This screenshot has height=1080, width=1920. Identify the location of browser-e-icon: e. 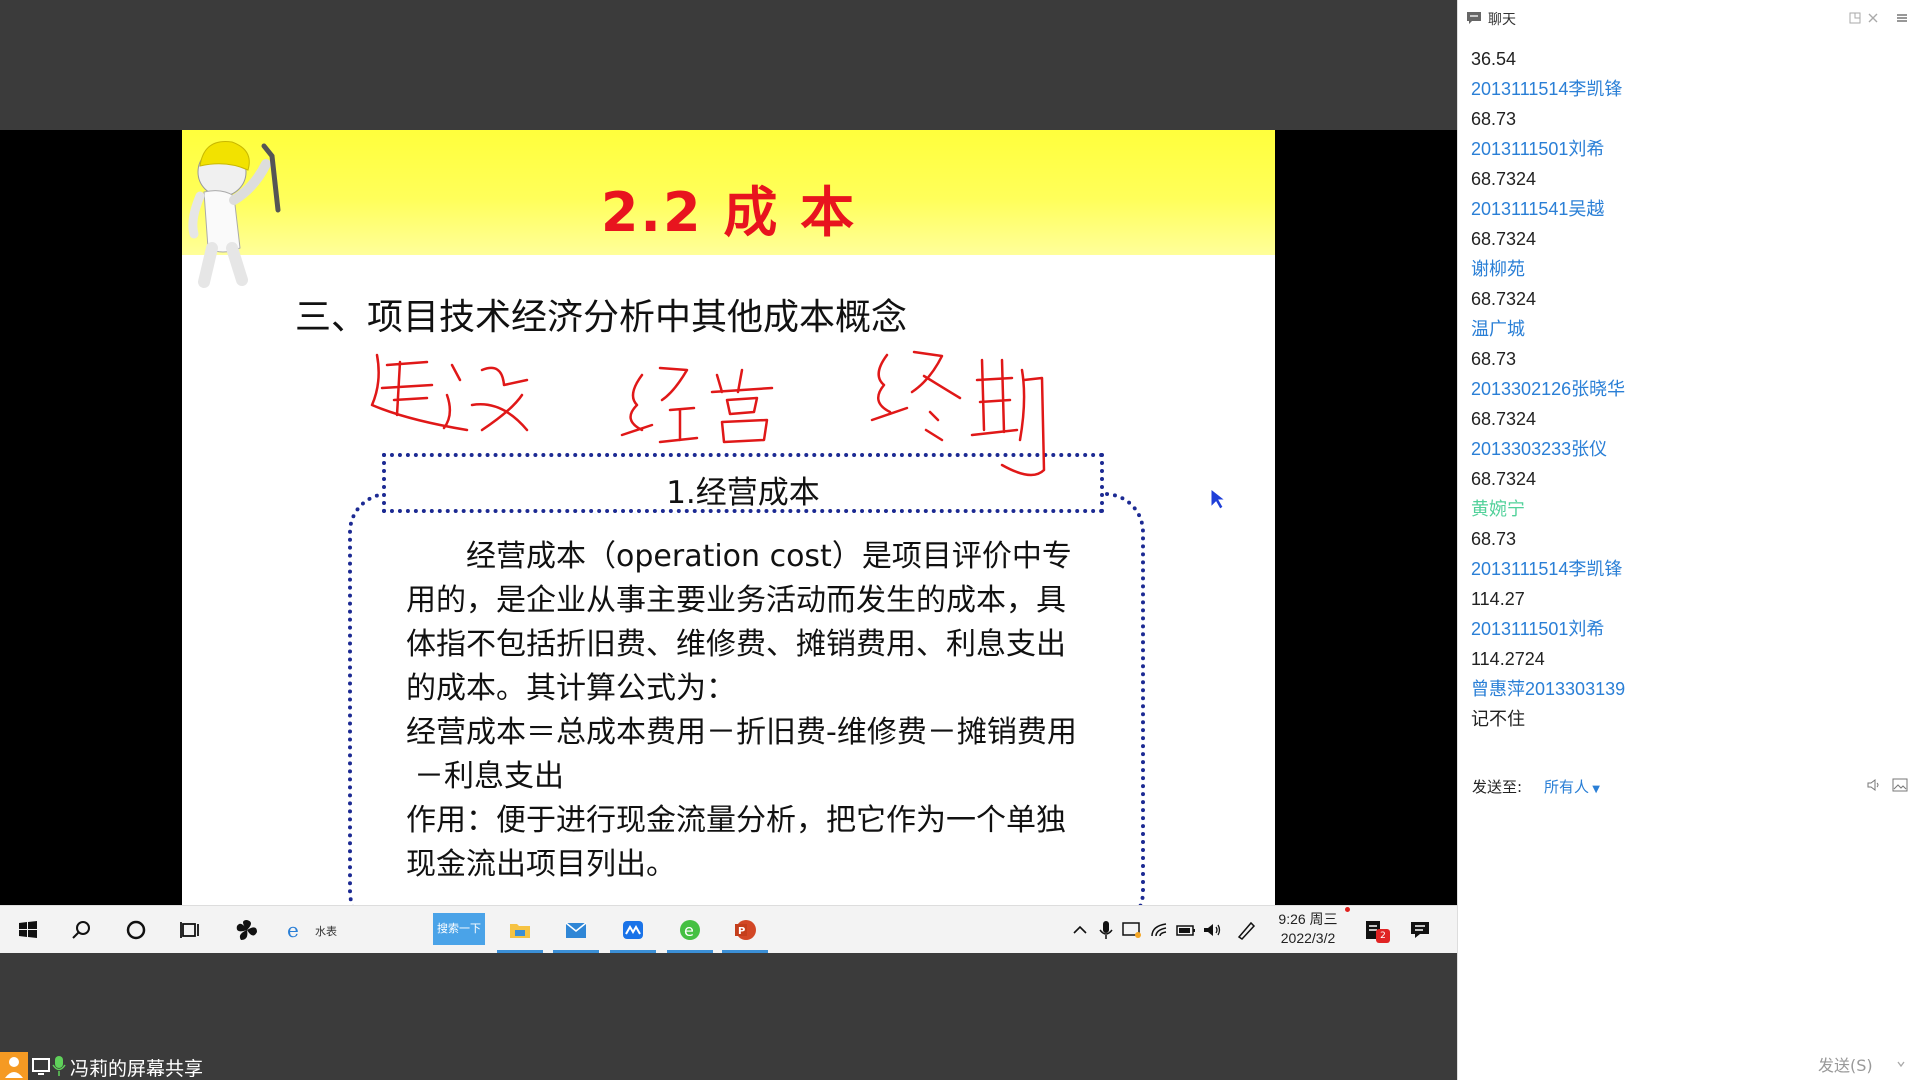
(690, 930).